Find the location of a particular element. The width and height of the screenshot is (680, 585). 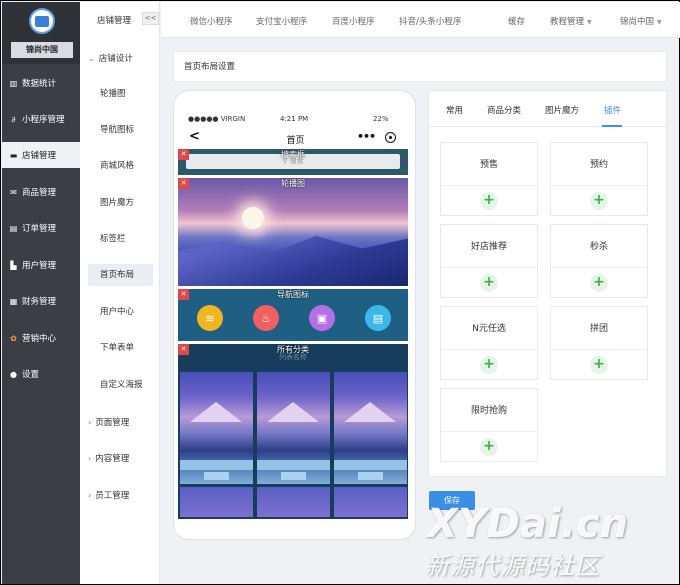

logo-area: 锦尚中国 is located at coordinates (41, 33).